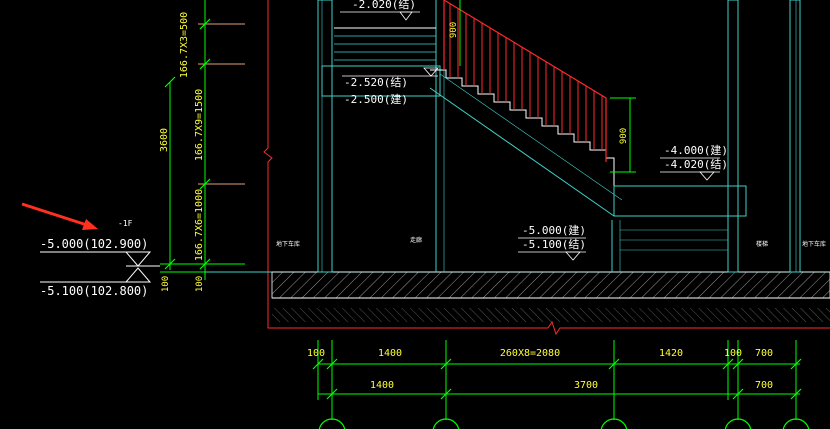  Describe the element at coordinates (814, 244) in the screenshot. I see `room-label-right-2: 地下车库` at that location.